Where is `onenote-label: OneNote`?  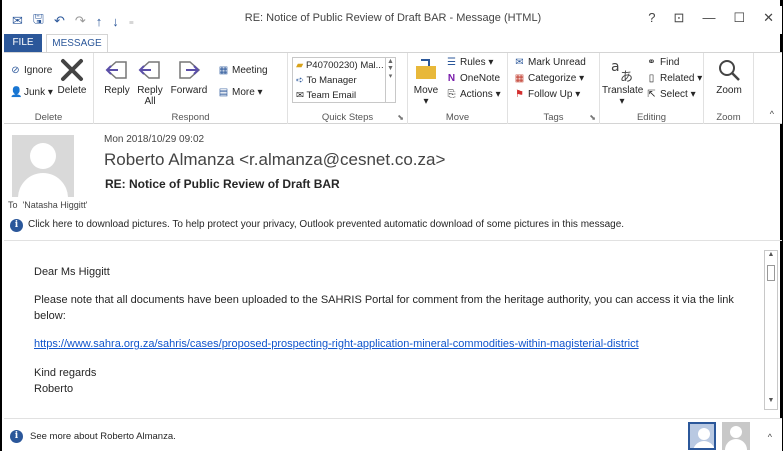 onenote-label: OneNote is located at coordinates (480, 78).